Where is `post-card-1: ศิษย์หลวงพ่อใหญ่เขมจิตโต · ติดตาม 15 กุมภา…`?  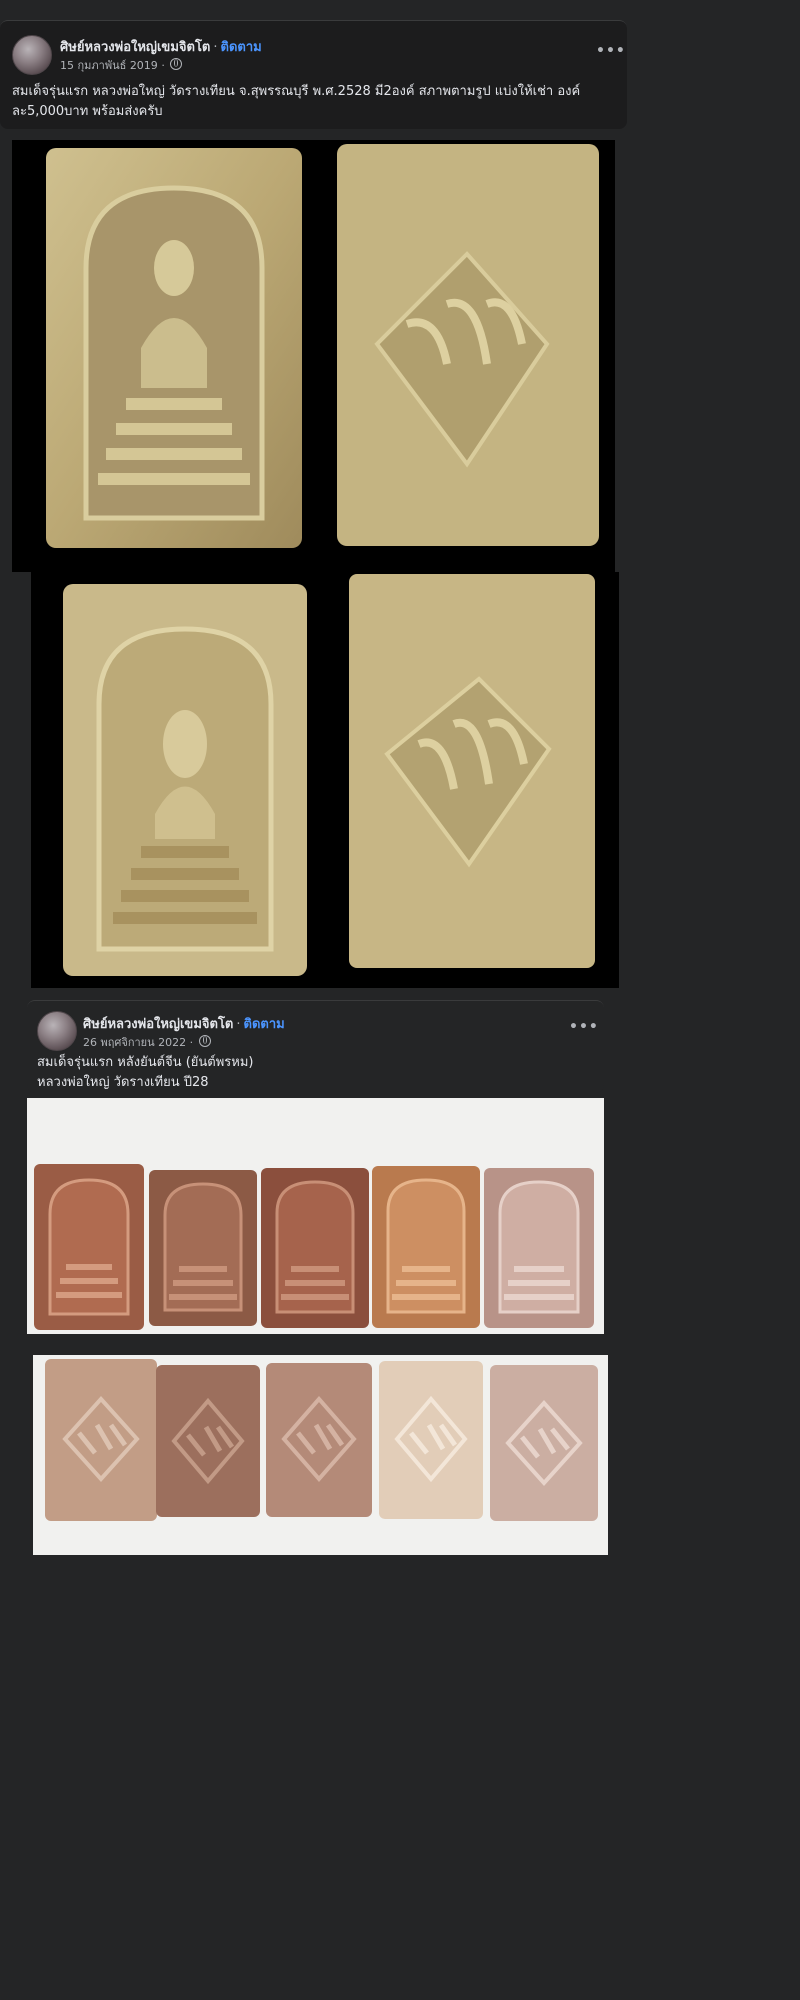
post-card-1: ศิษย์หลวงพ่อใหญ่เขมจิตโต · ติดตาม 15 กุมภา… is located at coordinates (313, 74).